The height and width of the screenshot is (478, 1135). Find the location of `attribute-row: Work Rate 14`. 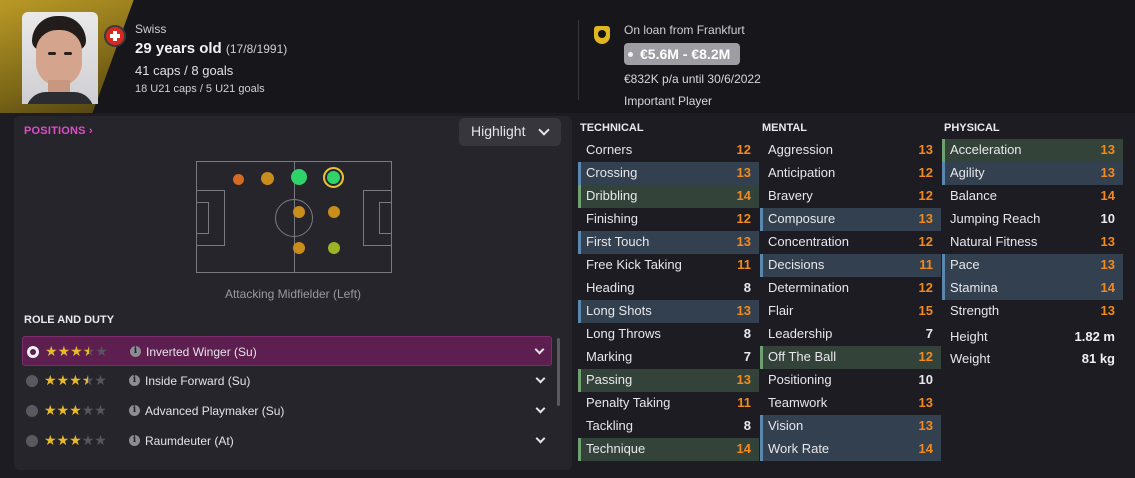

attribute-row: Work Rate 14 is located at coordinates (850, 449).